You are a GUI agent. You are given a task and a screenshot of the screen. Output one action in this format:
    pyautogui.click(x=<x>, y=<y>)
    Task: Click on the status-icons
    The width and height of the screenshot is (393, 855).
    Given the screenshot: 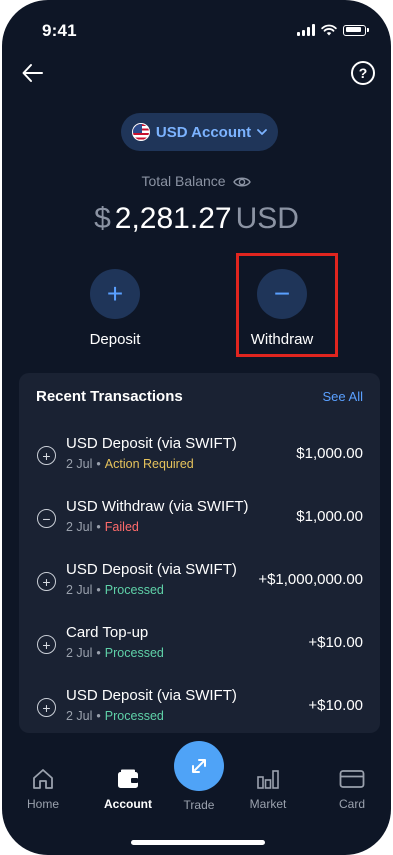 What is the action you would take?
    pyautogui.click(x=333, y=30)
    